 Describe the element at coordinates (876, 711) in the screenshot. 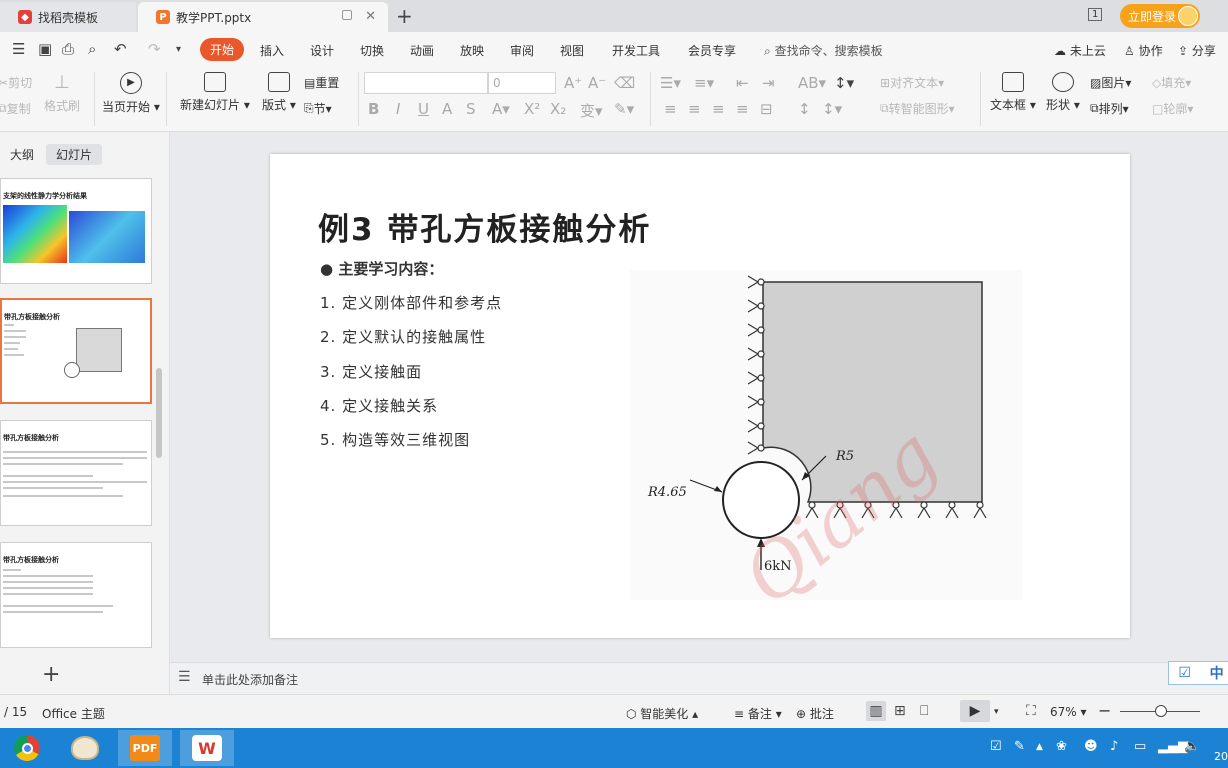

I see `normal-view-icon: ▥` at that location.